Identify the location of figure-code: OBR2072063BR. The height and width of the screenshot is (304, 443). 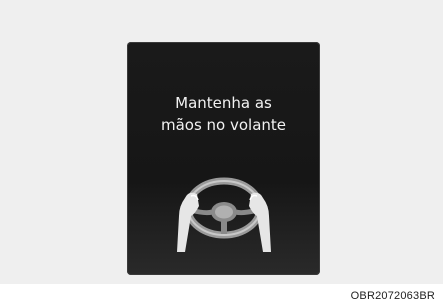
(392, 296).